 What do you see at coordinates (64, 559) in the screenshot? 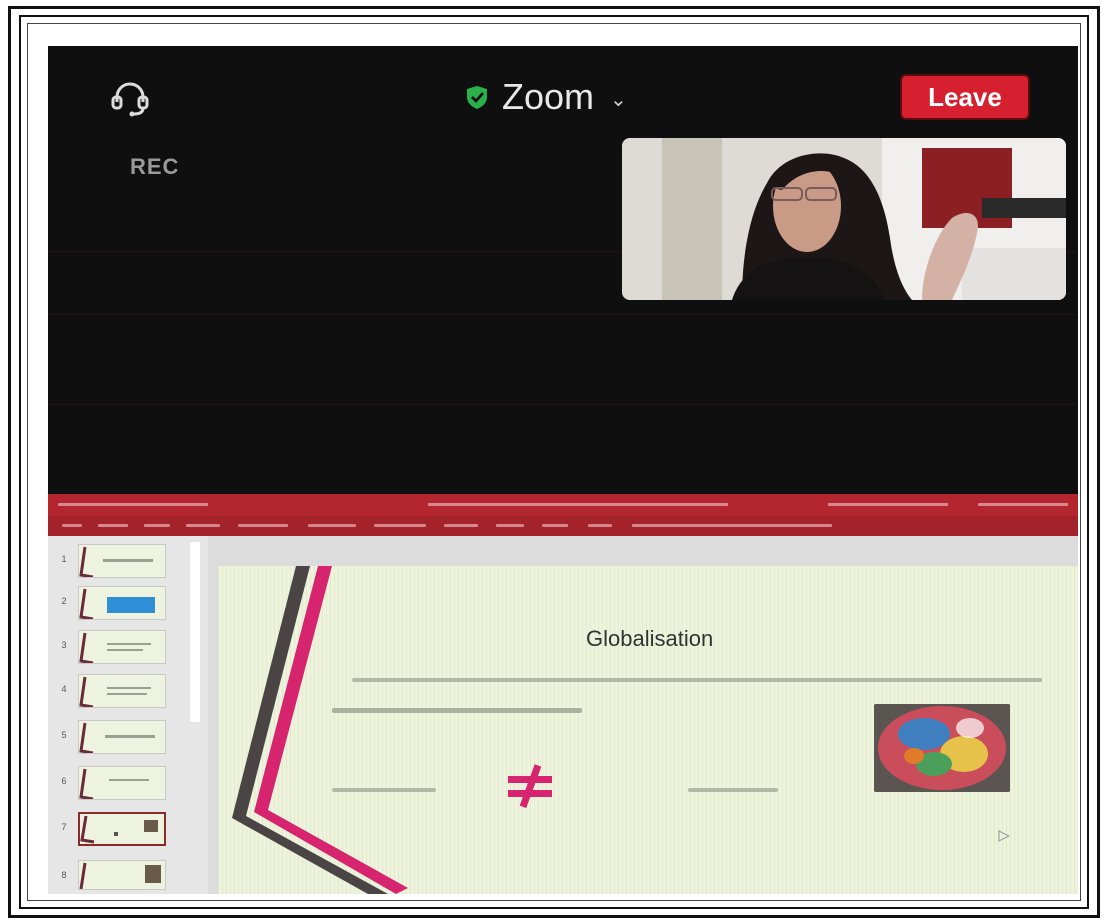
I see `slide-number: 1` at bounding box center [64, 559].